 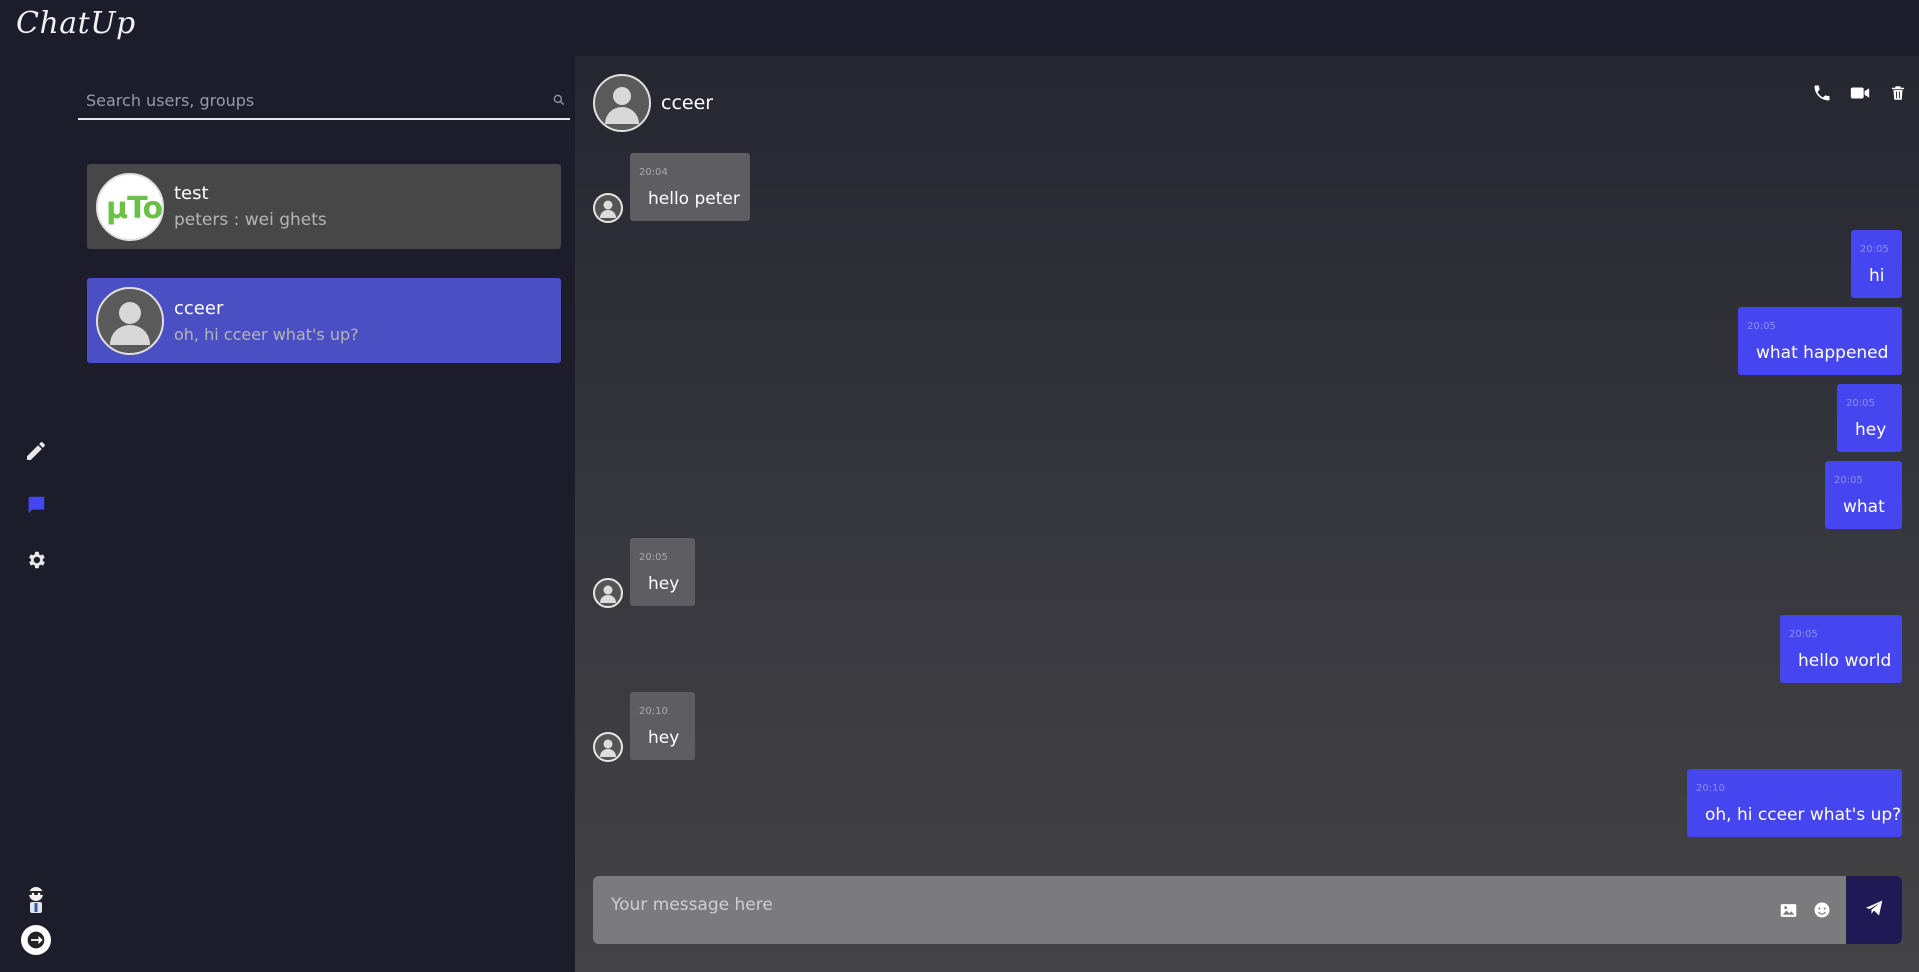 I want to click on send-button, so click(x=1874, y=910).